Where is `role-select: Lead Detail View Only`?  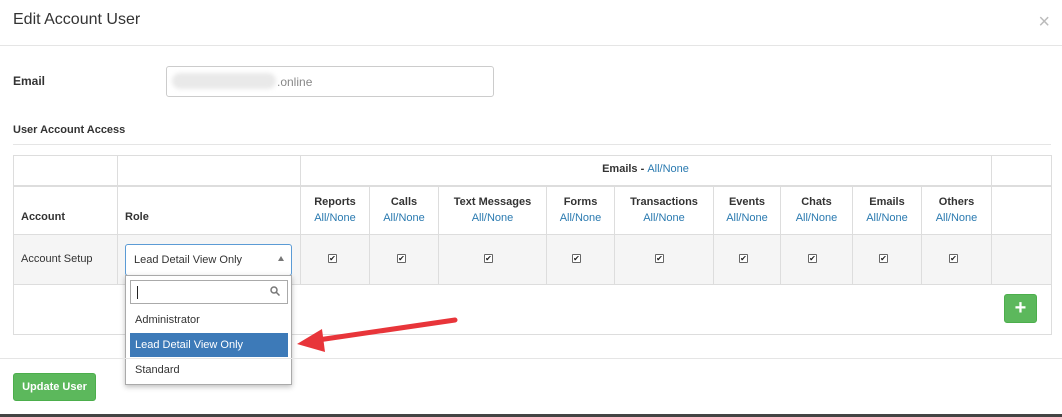 role-select: Lead Detail View Only is located at coordinates (208, 260).